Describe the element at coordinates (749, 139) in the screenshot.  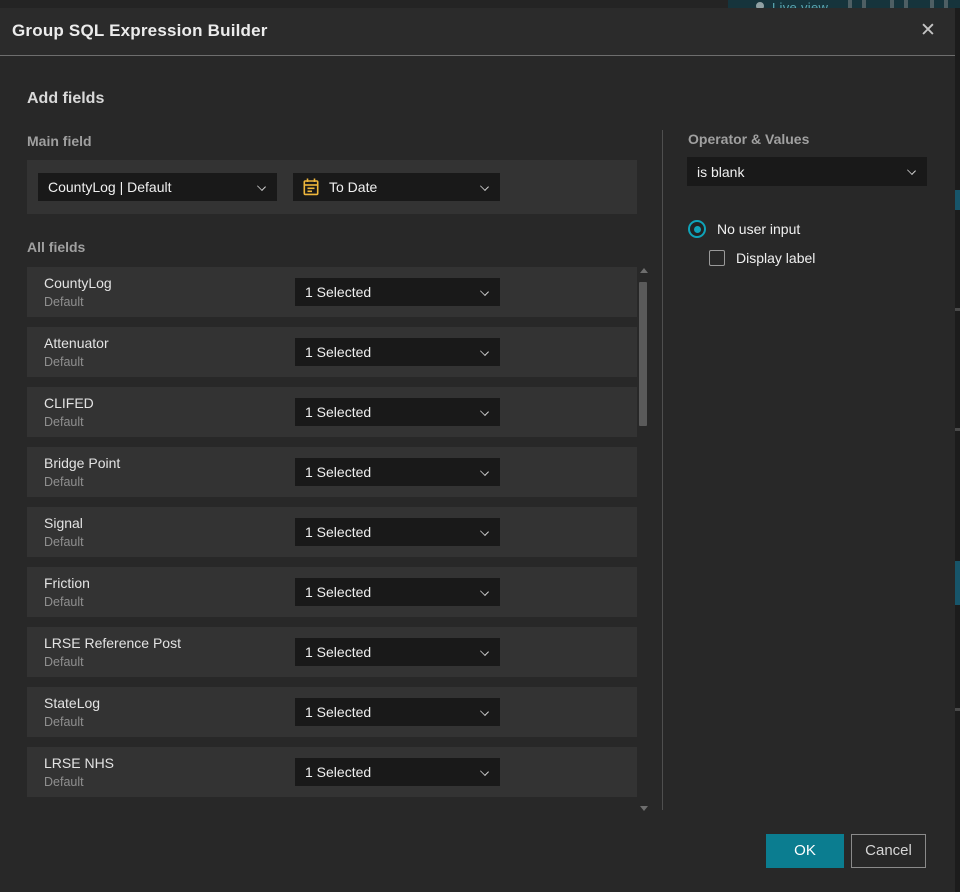
I see `operator-values-label: Operator & Values` at that location.